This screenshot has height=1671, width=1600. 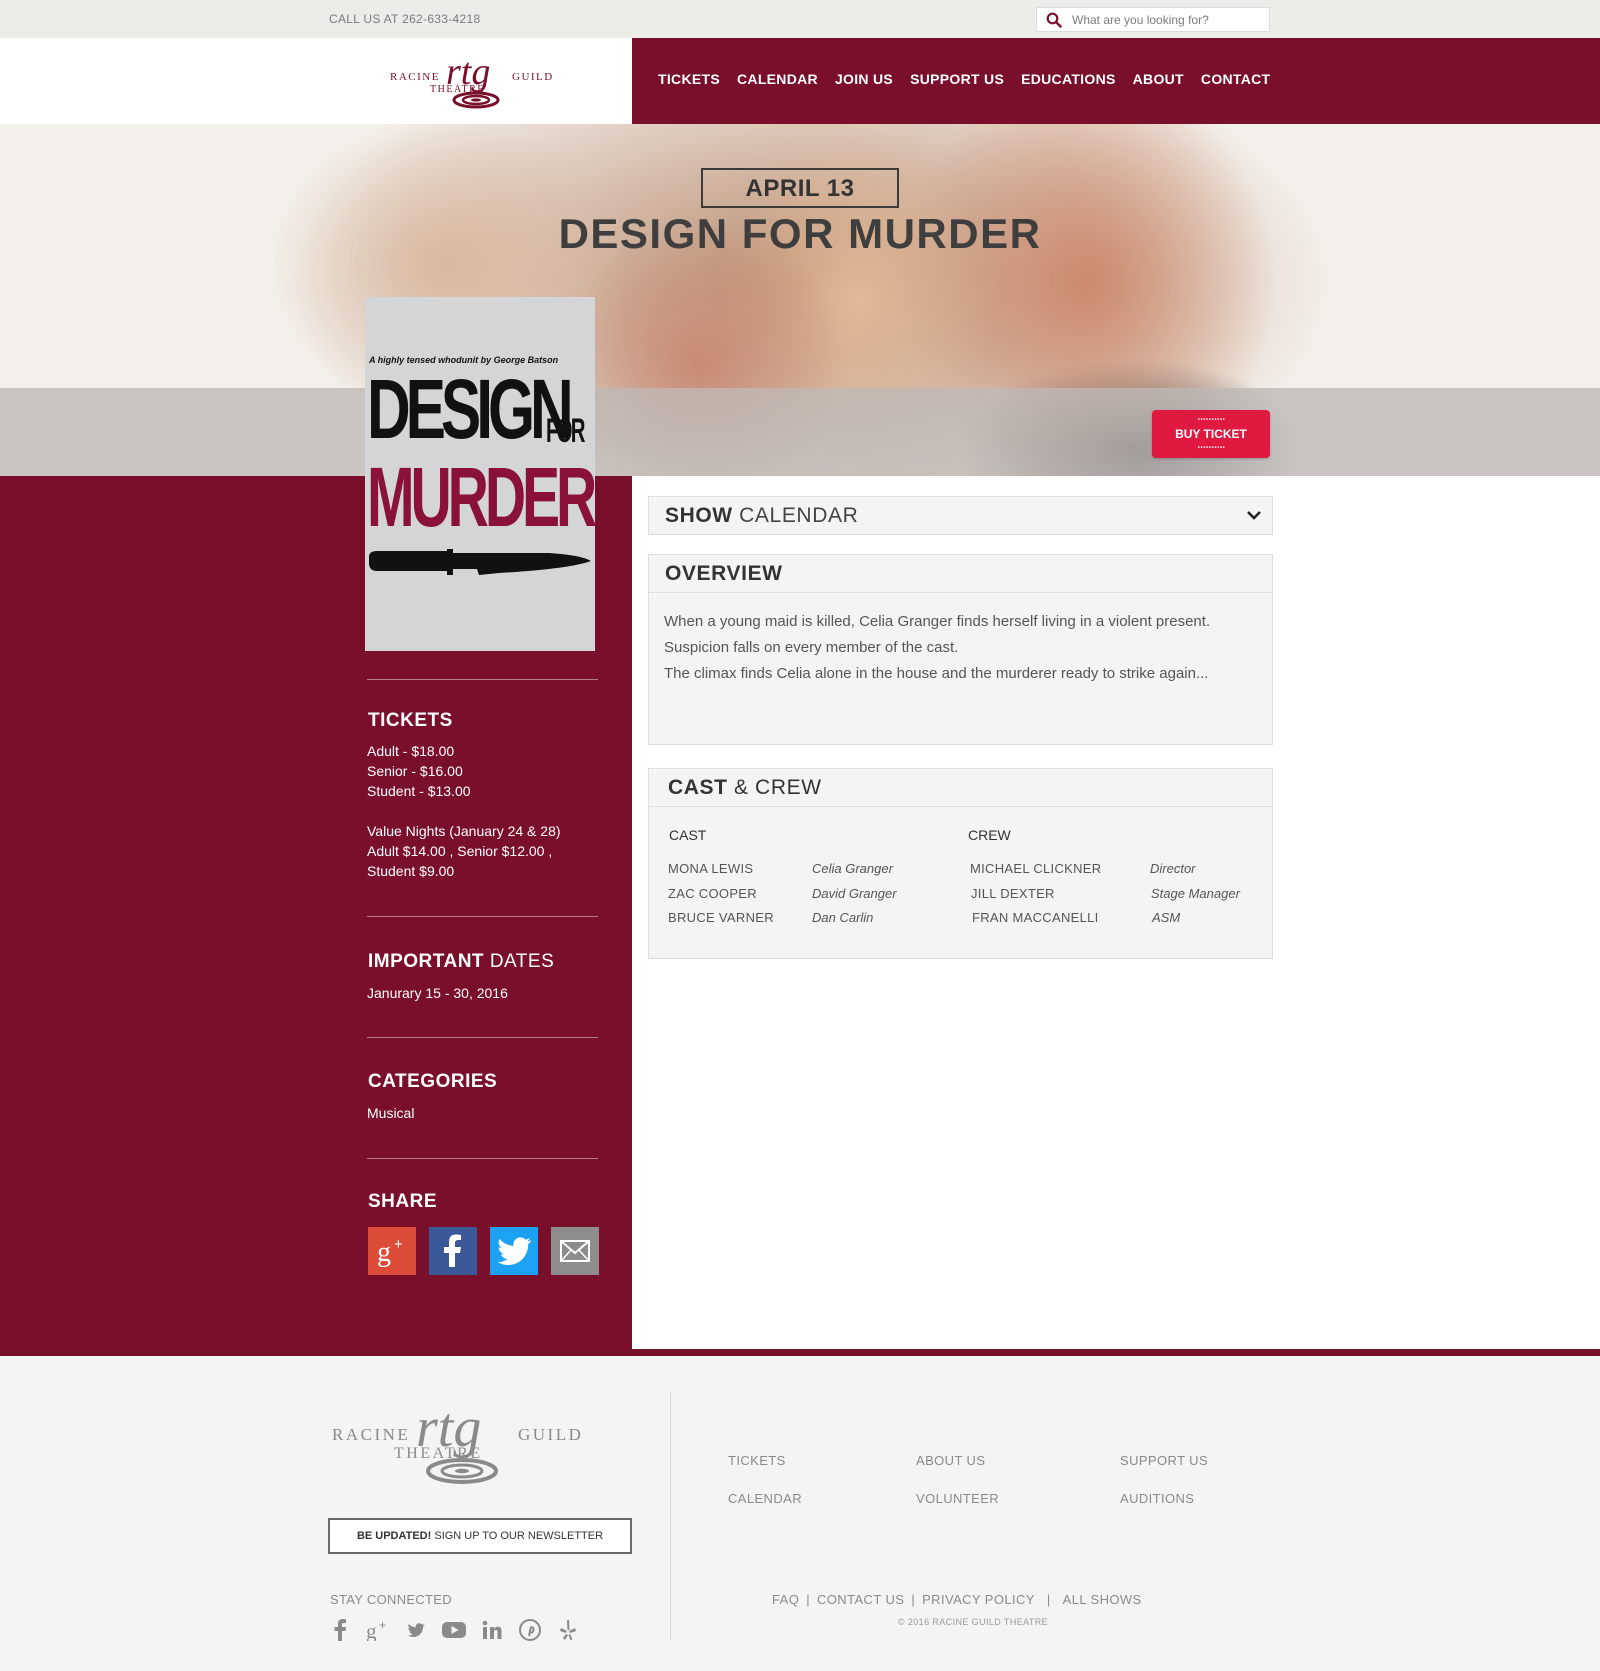 I want to click on share-twitter-button, so click(x=514, y=1251).